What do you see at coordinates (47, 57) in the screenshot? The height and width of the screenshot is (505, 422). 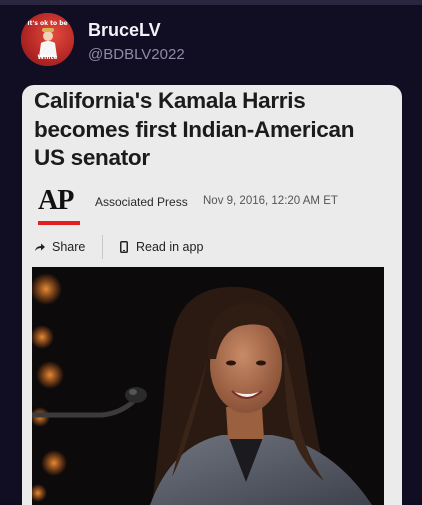 I see `avatar-bottom-text: White` at bounding box center [47, 57].